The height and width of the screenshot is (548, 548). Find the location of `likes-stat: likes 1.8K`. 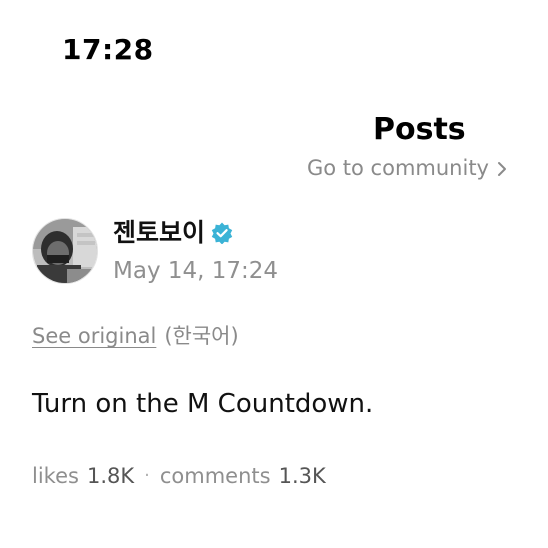

likes-stat: likes 1.8K is located at coordinates (83, 476).